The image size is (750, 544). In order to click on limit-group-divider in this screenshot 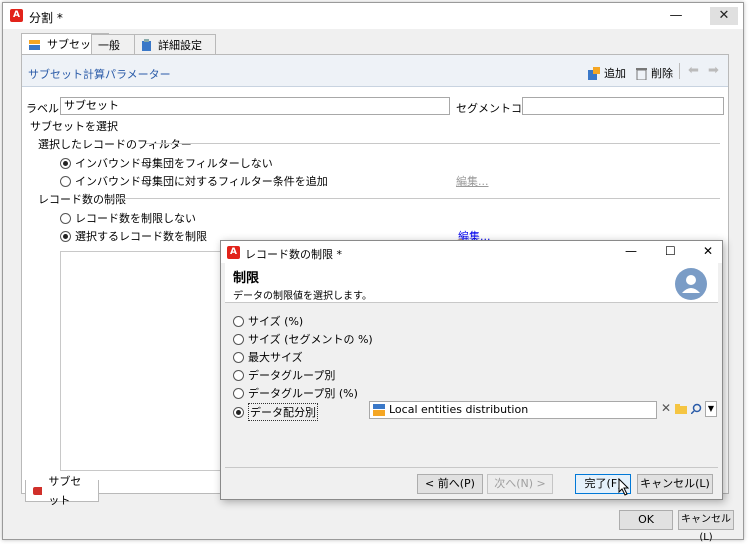, I will do `click(412, 198)`.